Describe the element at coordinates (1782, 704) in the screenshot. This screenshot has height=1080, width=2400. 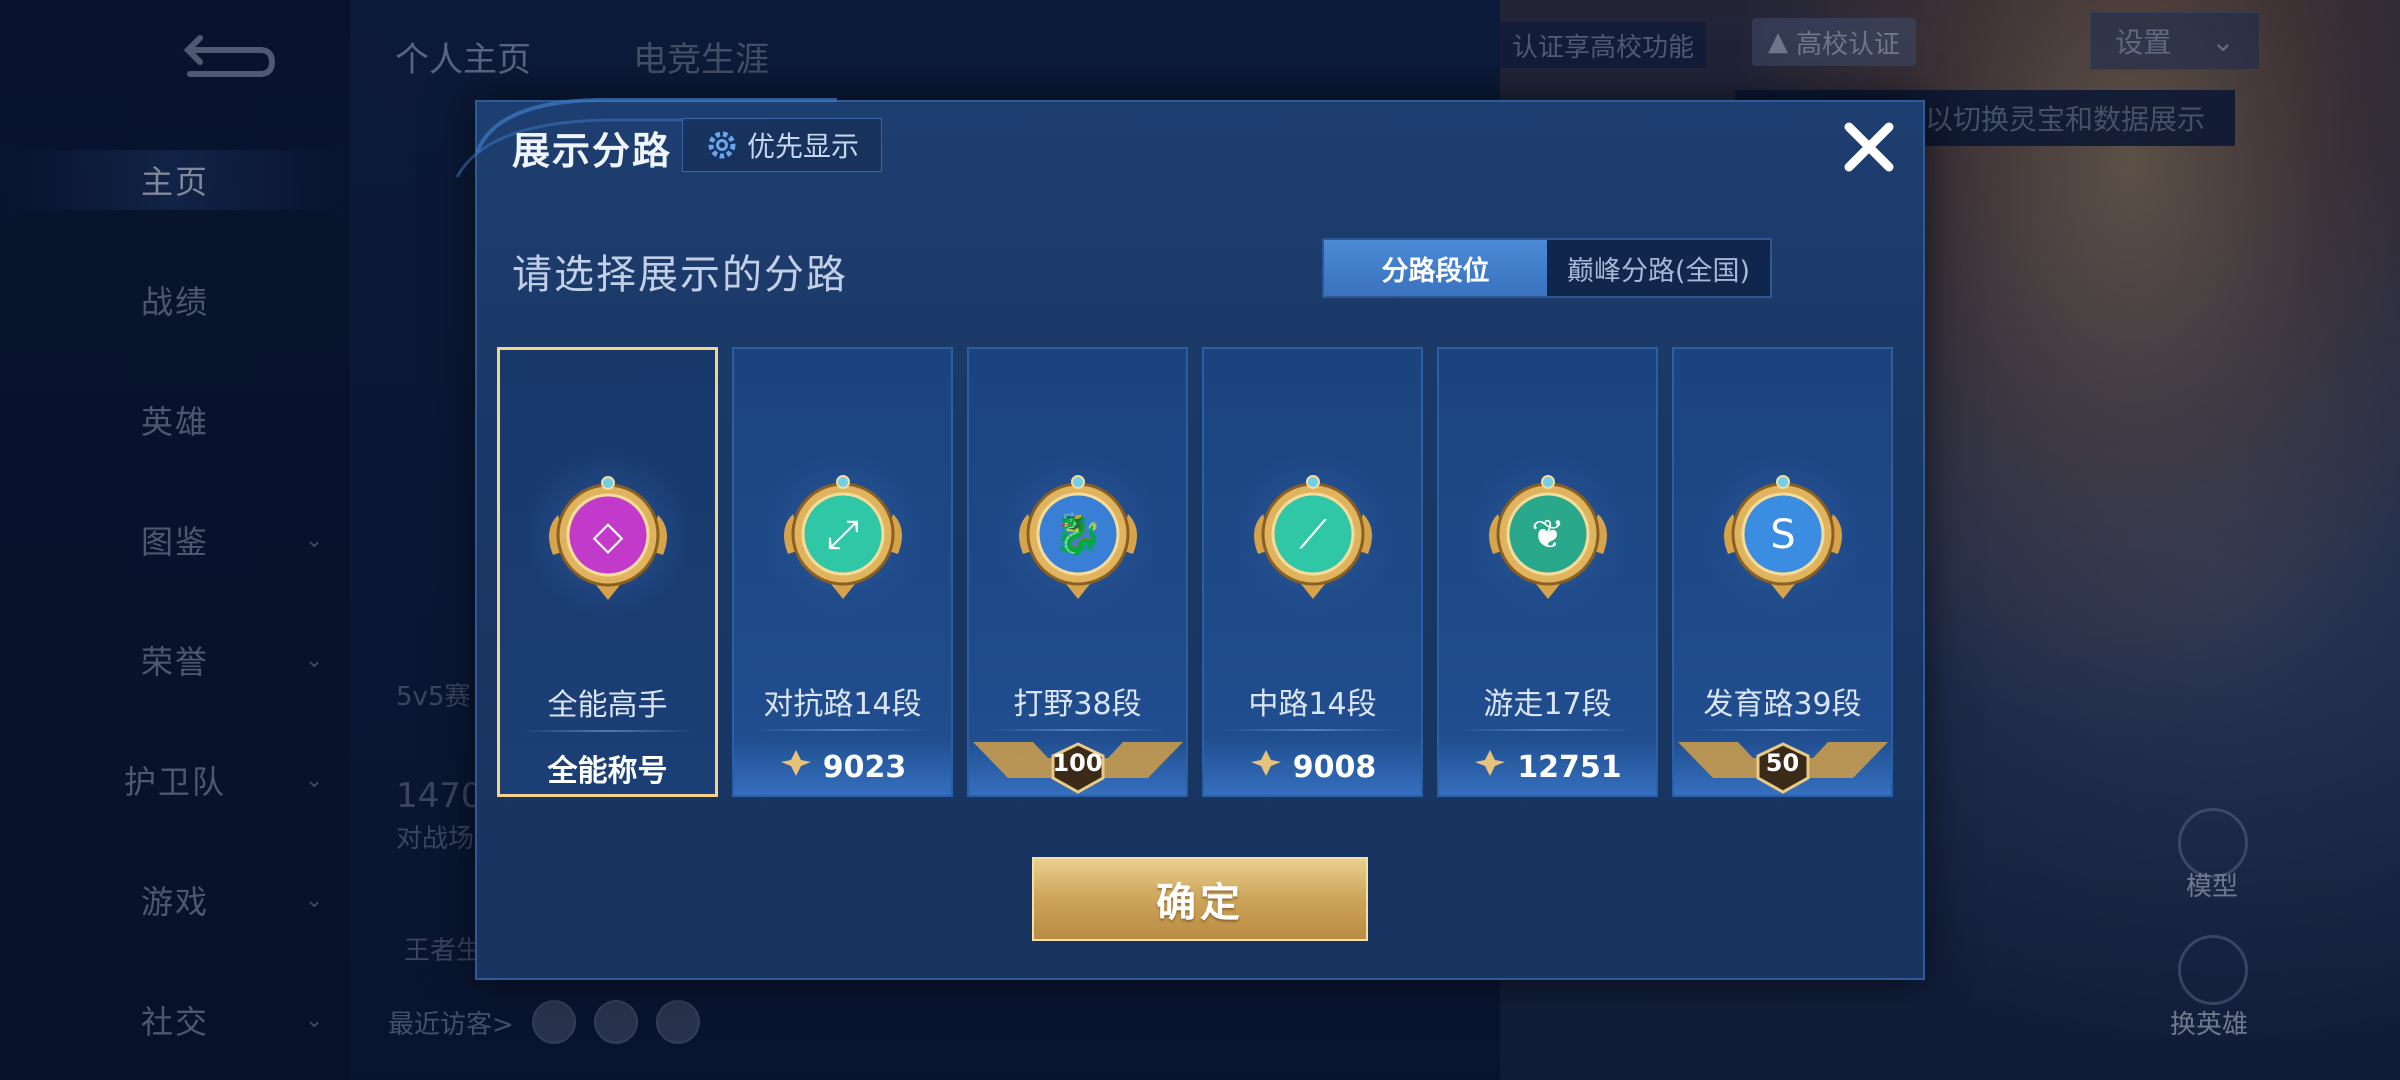
I see `lane-rank-name: 发育路39段` at that location.